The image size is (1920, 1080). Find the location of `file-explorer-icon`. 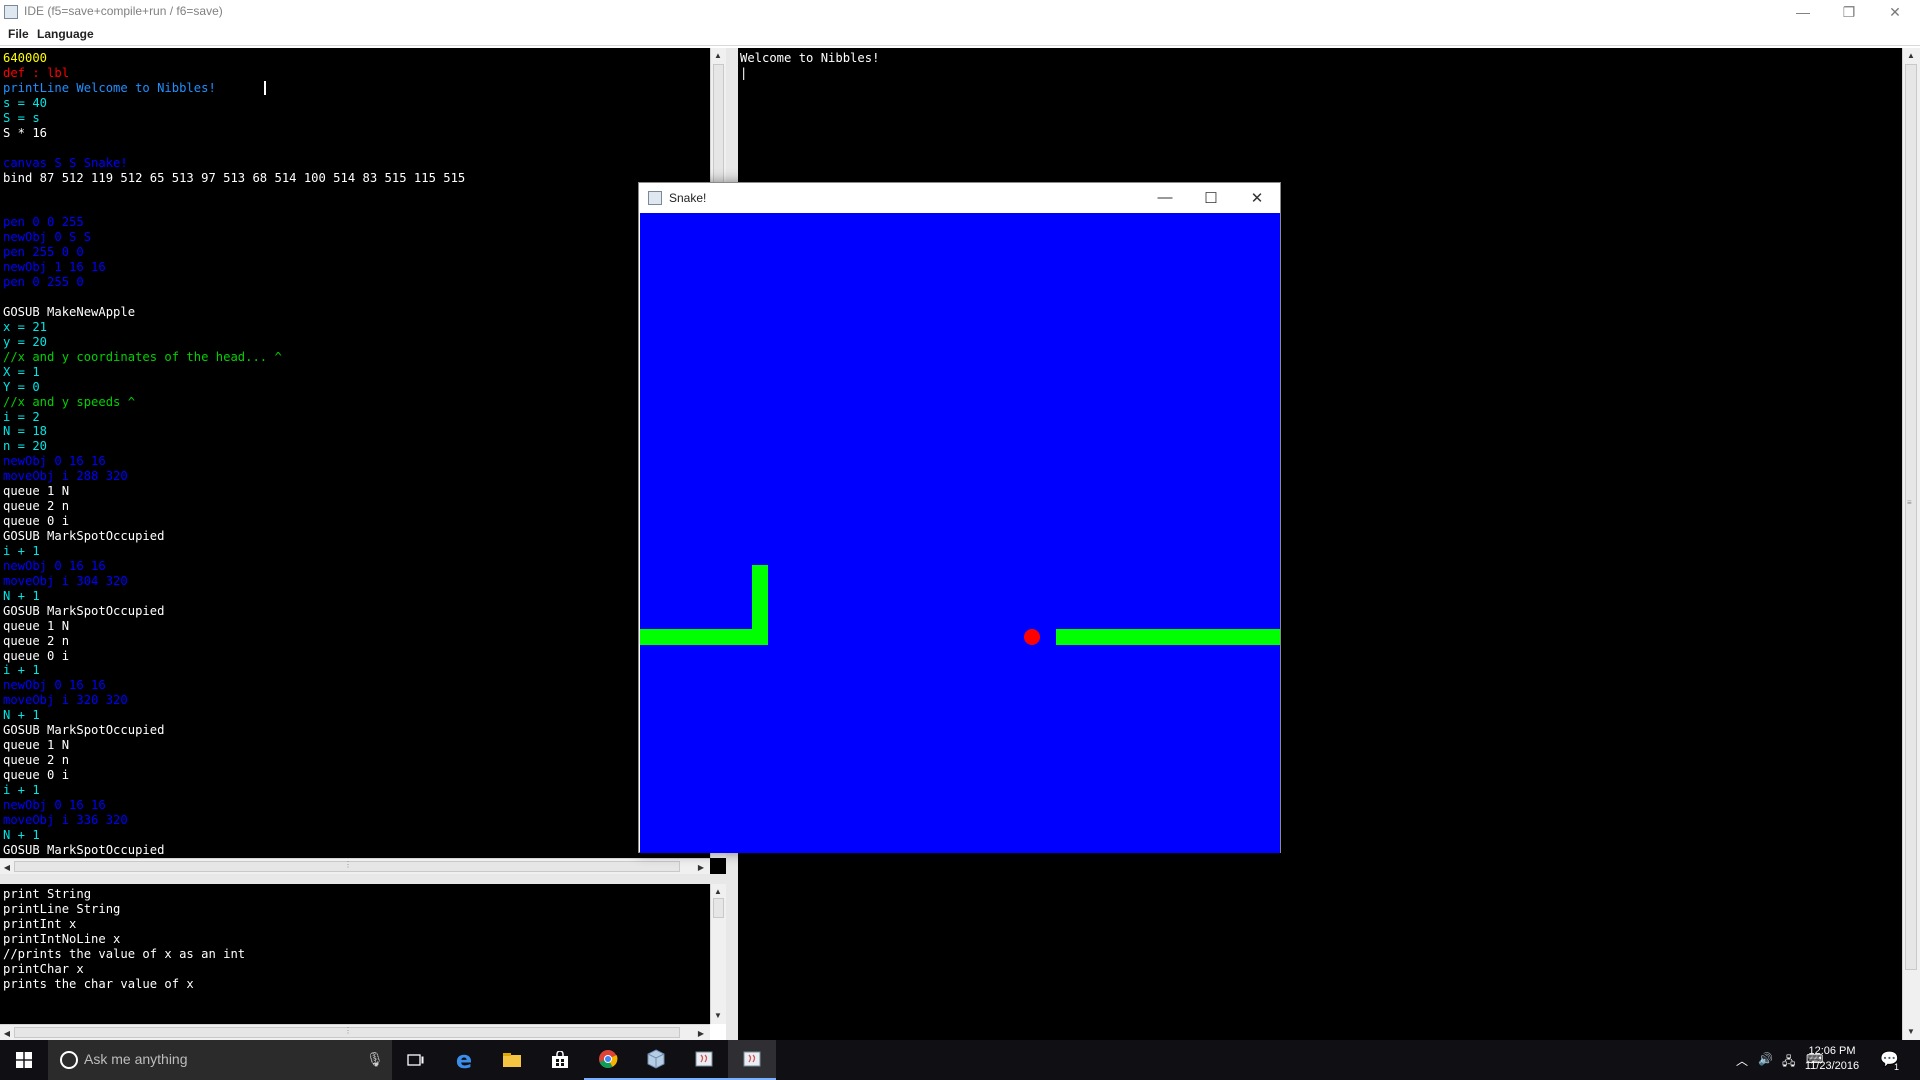

file-explorer-icon is located at coordinates (512, 1060).